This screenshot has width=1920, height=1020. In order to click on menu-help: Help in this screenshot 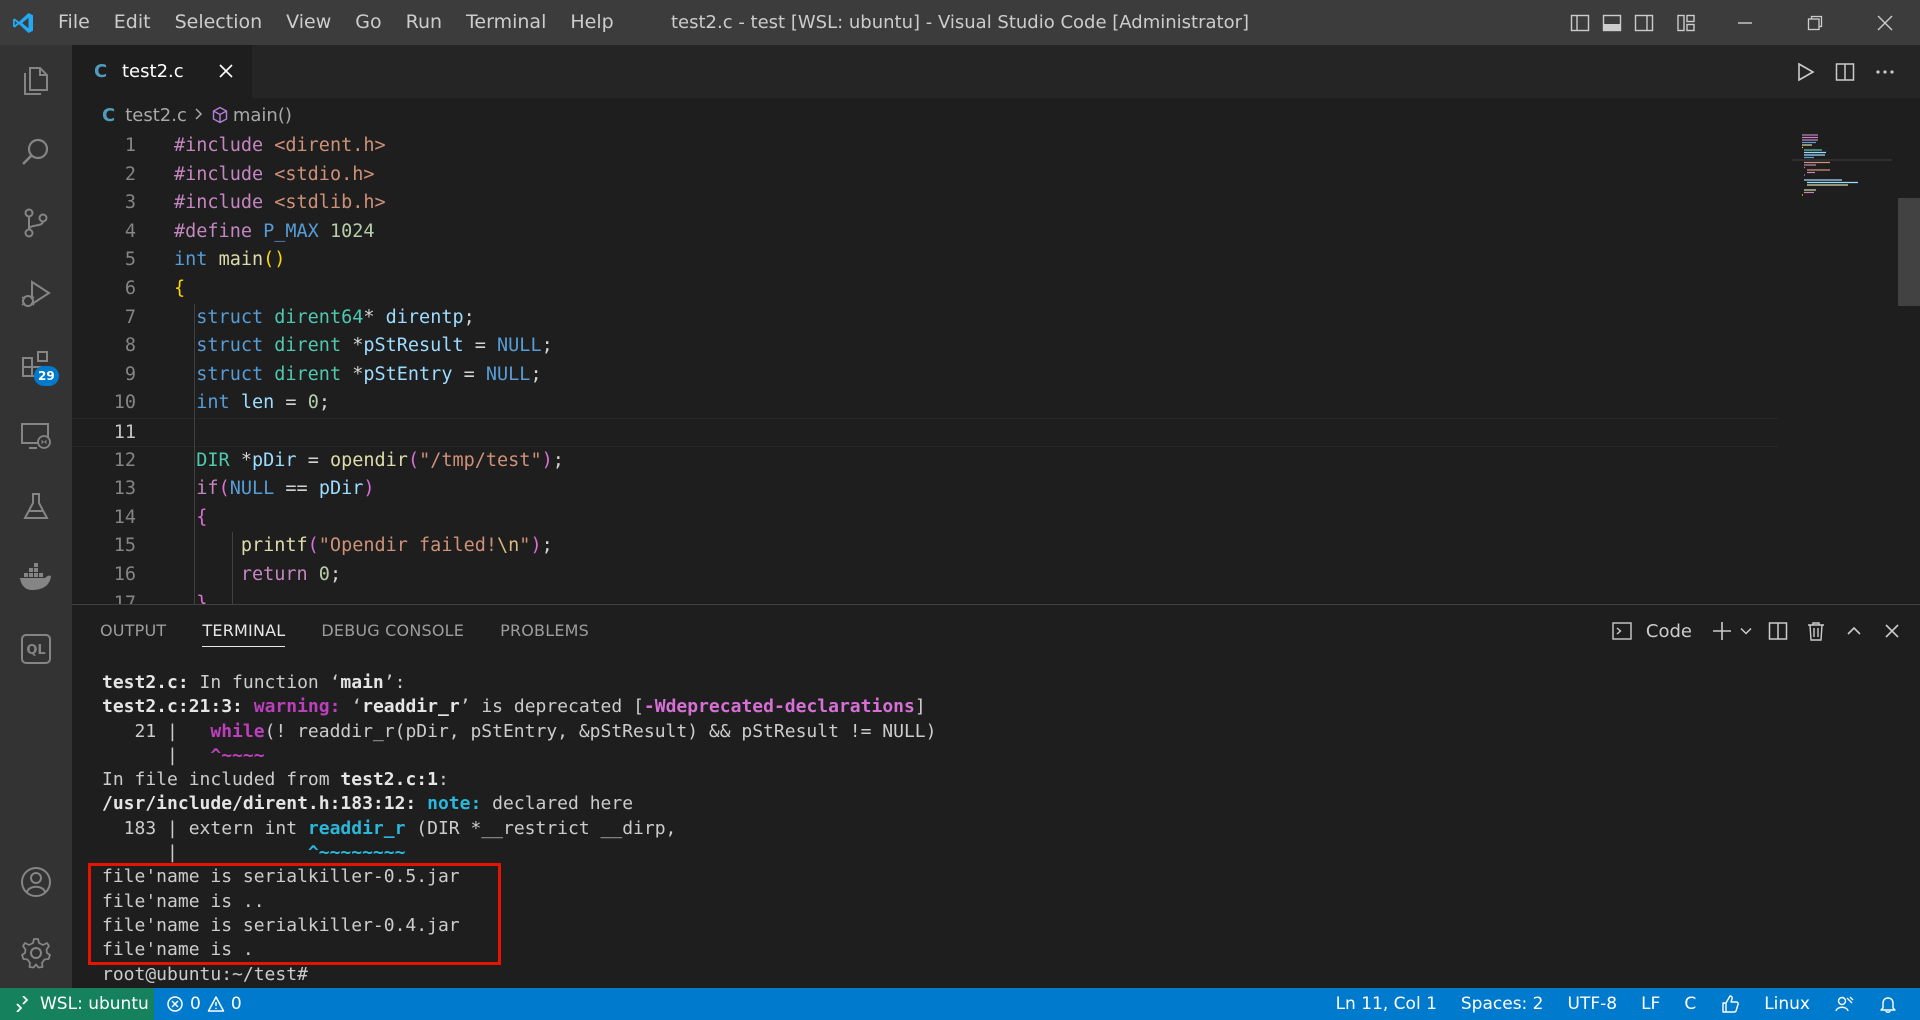, I will do `click(591, 22)`.